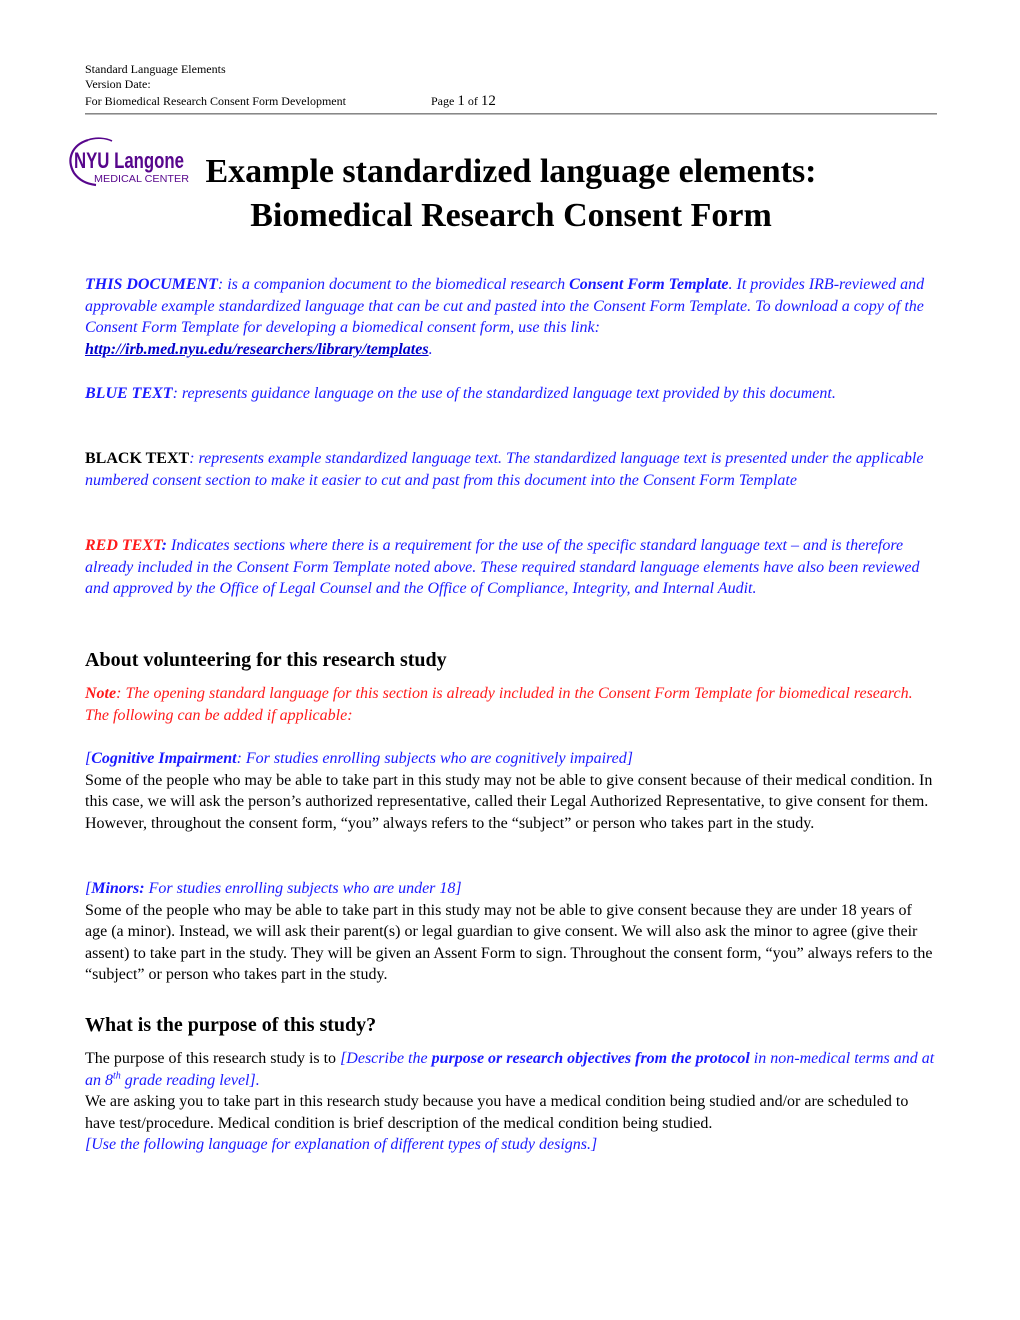 Image resolution: width=1020 pixels, height=1320 pixels. Describe the element at coordinates (118, 84) in the screenshot. I see `header-version-date: Version Date:` at that location.